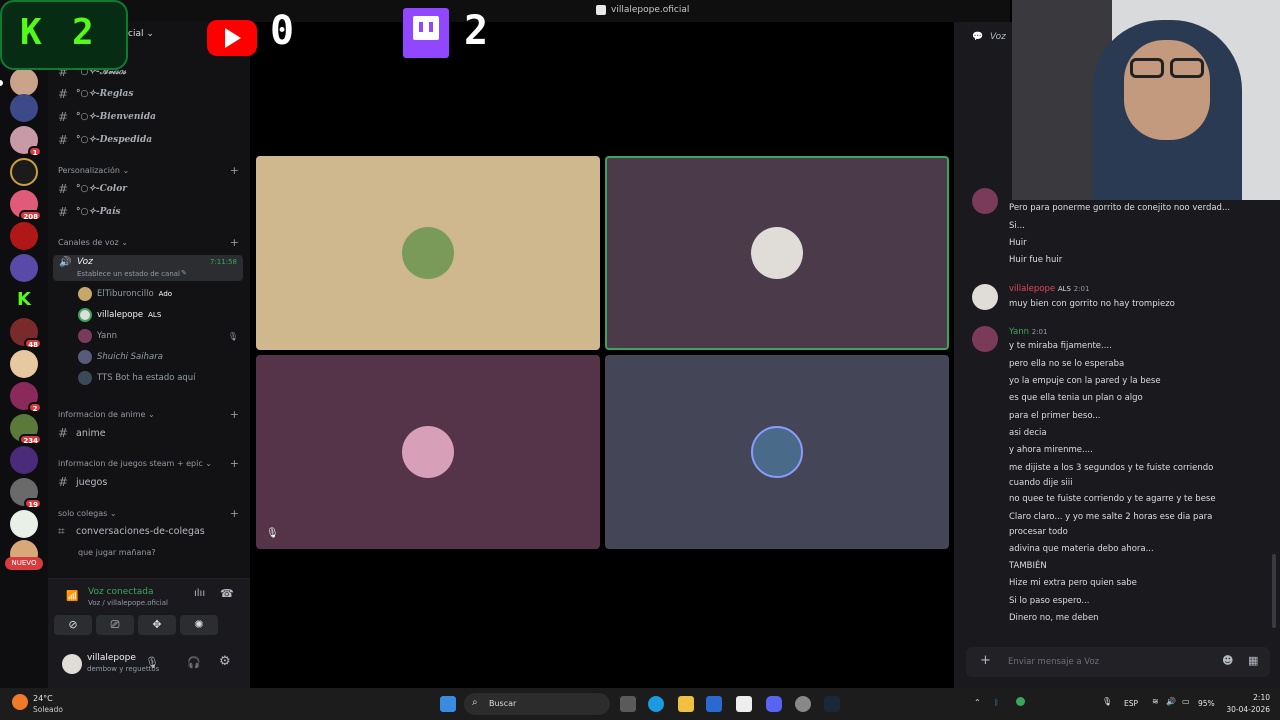 The height and width of the screenshot is (720, 1280). Describe the element at coordinates (150, 212) in the screenshot. I see `channel-pais: # °○✧-País` at that location.